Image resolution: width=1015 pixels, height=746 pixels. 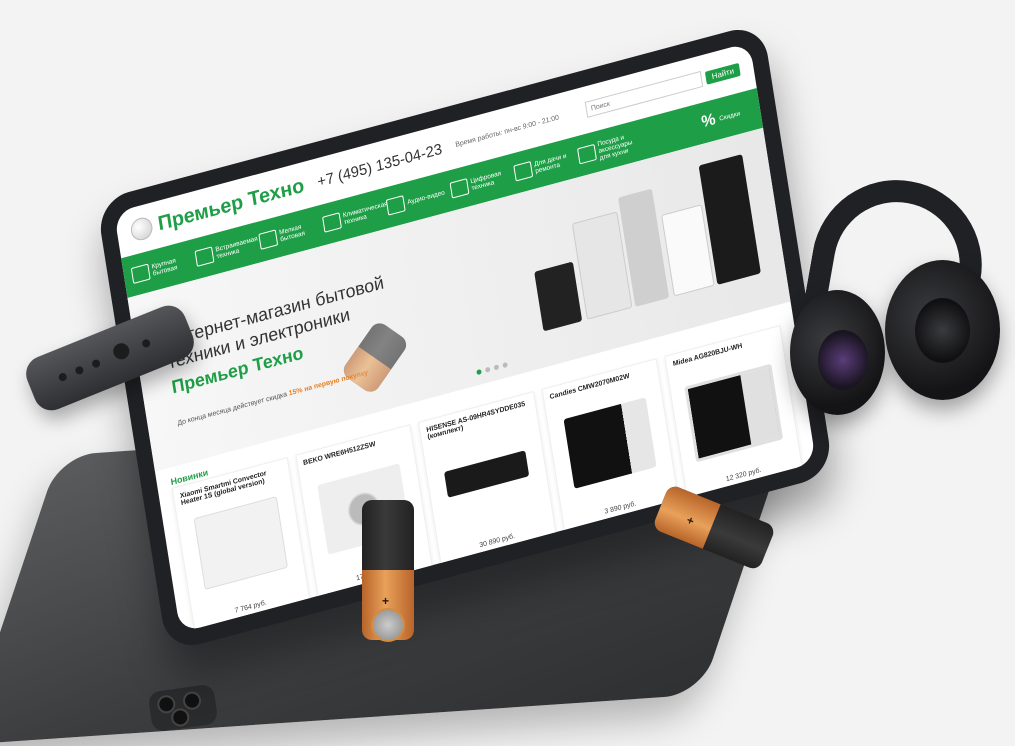 I want to click on category-label: Цифровая техника, so click(x=485, y=181).